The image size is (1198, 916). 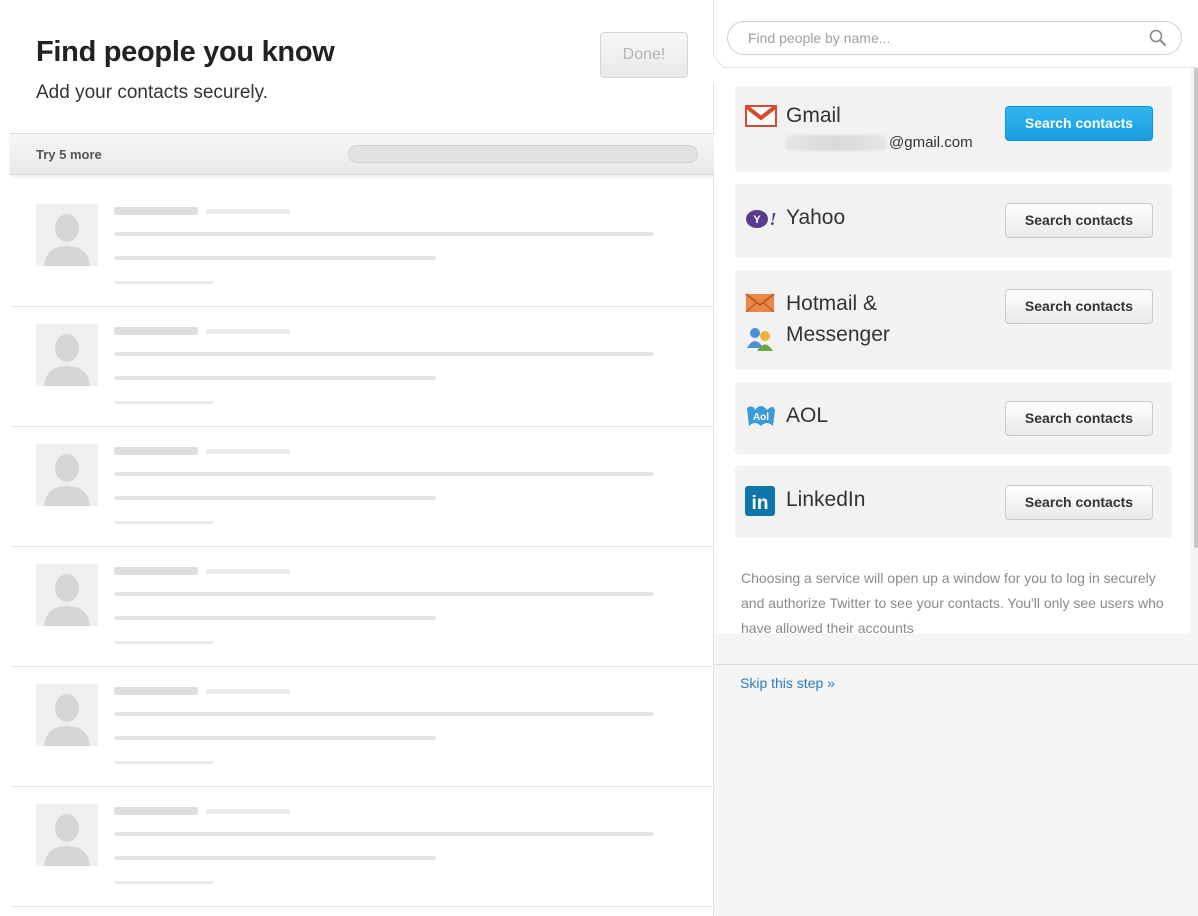 What do you see at coordinates (1079, 418) in the screenshot?
I see `search-contacts-button-aol: Search contacts` at bounding box center [1079, 418].